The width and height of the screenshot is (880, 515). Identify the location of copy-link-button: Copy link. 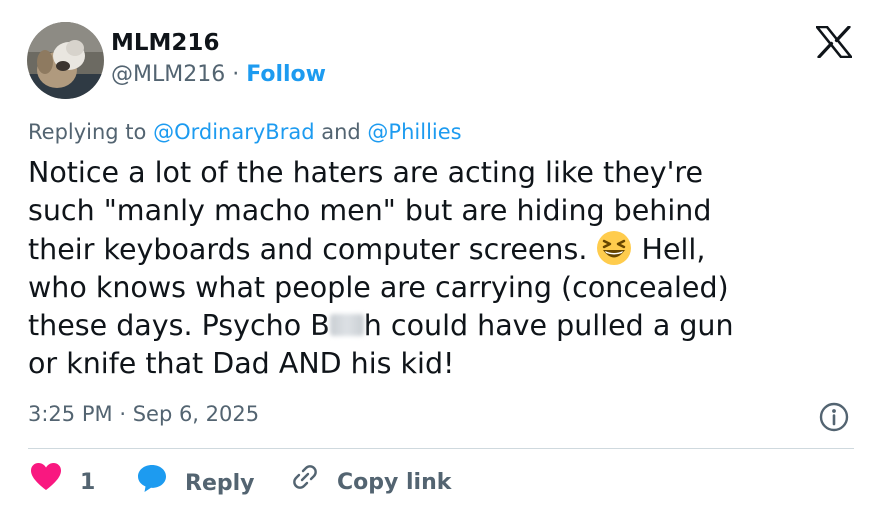
(370, 483).